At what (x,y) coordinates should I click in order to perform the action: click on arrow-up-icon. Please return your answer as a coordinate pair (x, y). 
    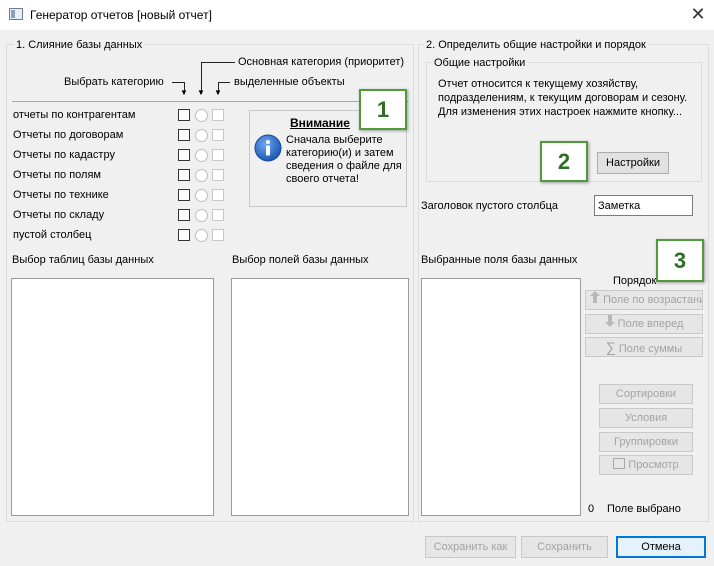
    Looking at the image, I should click on (595, 300).